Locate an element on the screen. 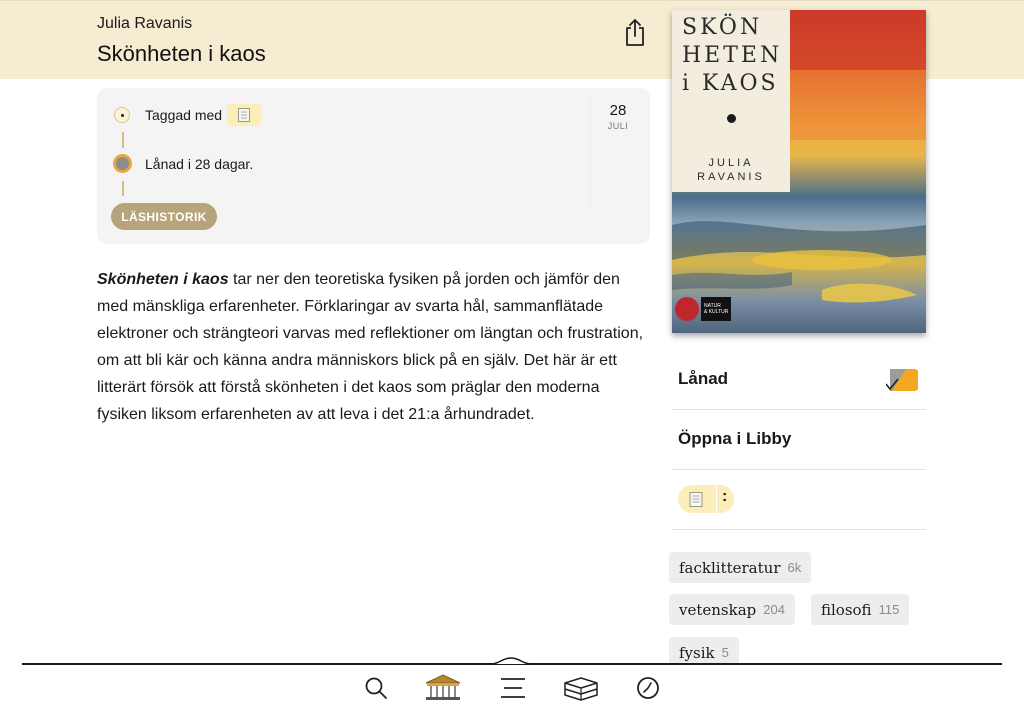  subject-count: 6k is located at coordinates (794, 567).